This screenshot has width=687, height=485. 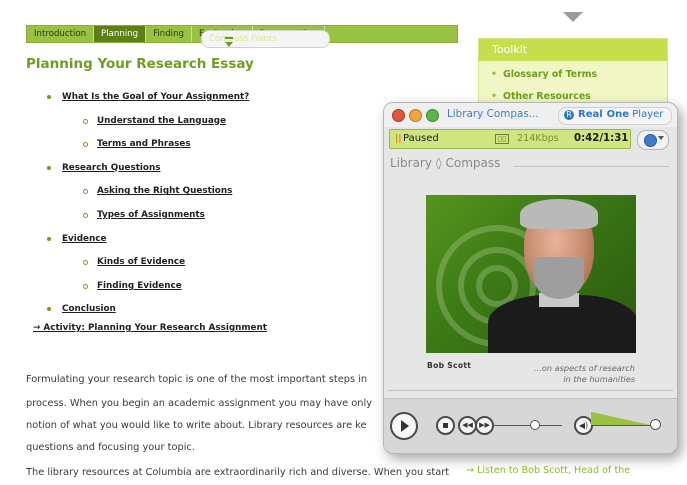 I want to click on toolkit-item-glossary: Glossary of Terms, so click(x=544, y=74).